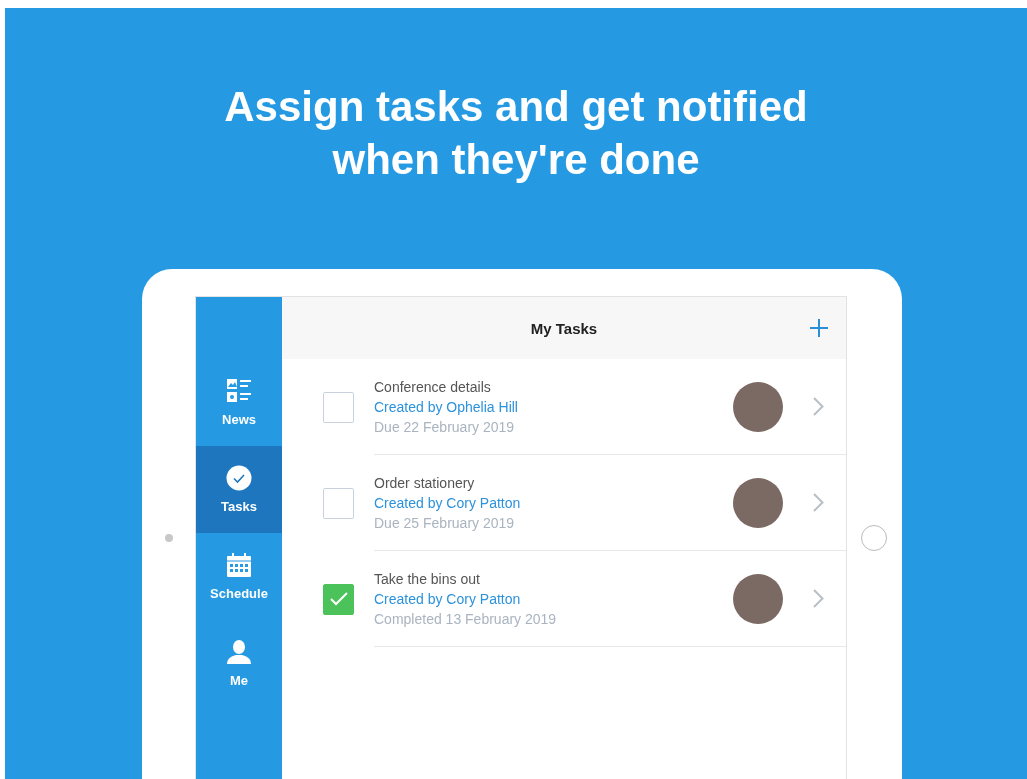 This screenshot has width=1027, height=779. What do you see at coordinates (239, 565) in the screenshot?
I see `calendar-icon` at bounding box center [239, 565].